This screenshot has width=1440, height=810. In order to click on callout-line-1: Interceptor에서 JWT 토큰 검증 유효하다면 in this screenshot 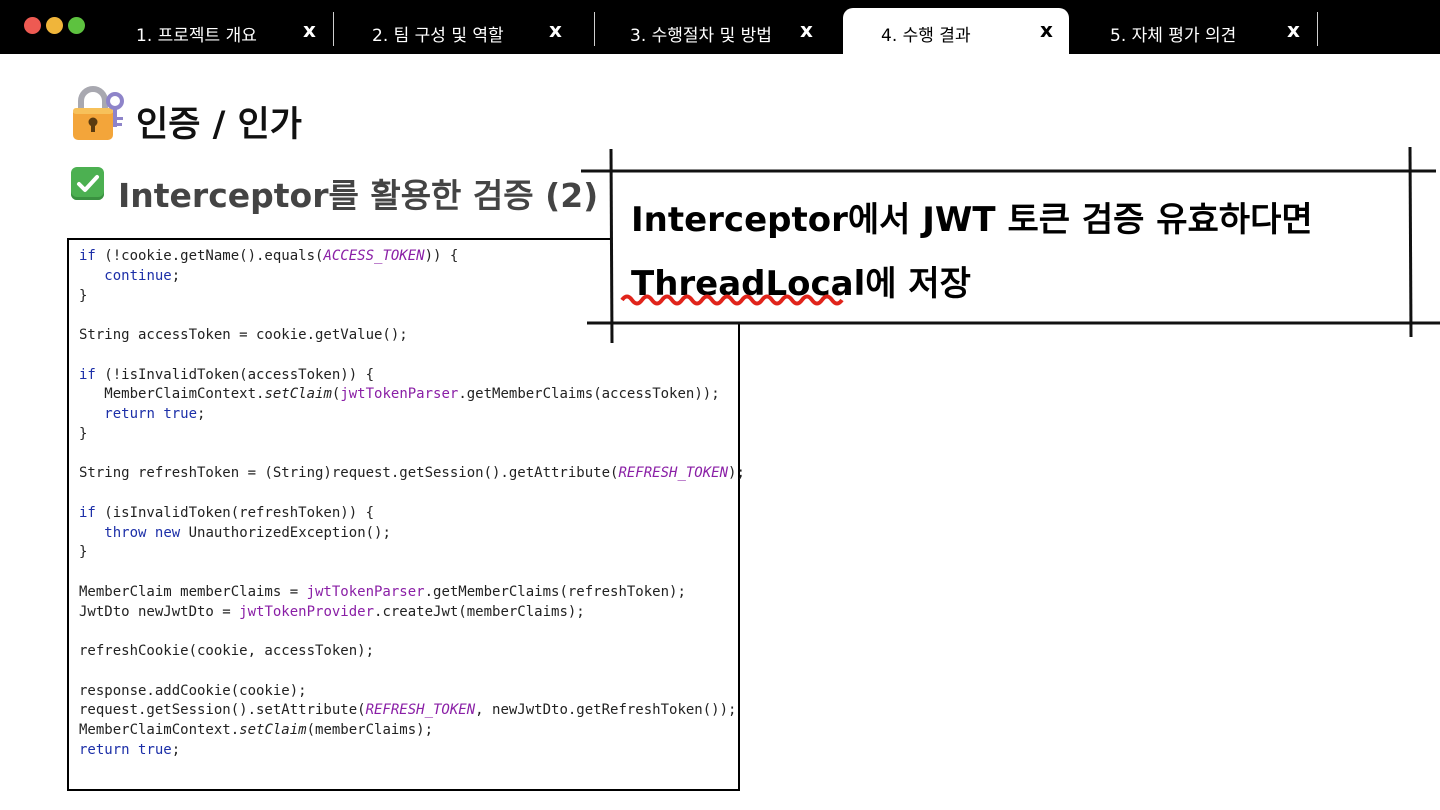, I will do `click(972, 220)`.